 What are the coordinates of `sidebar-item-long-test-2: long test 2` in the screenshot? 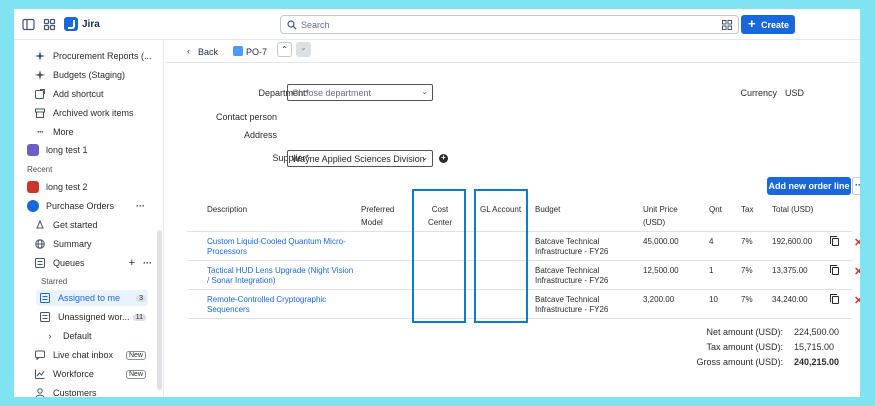 It's located at (57, 187).